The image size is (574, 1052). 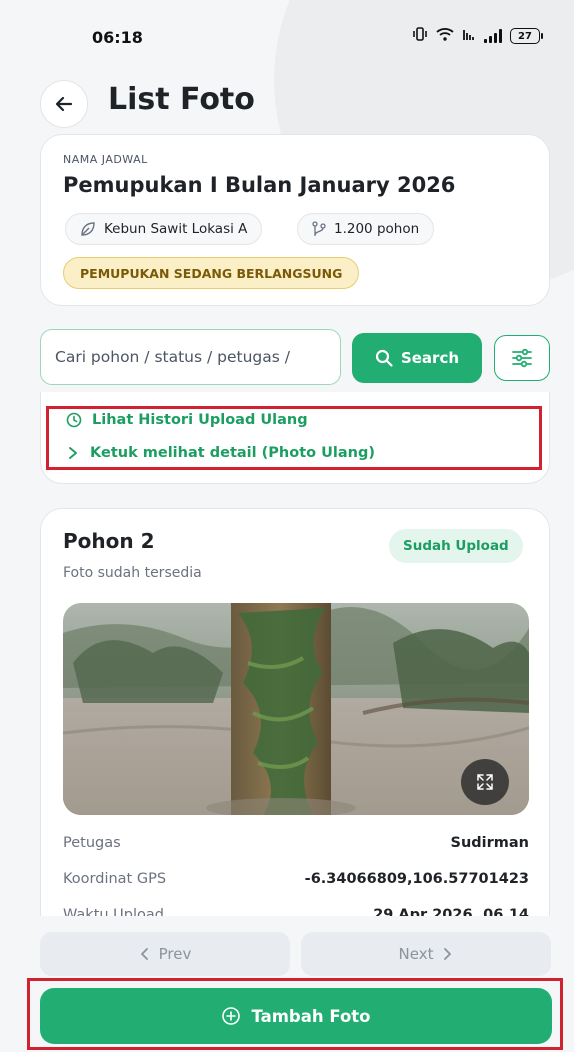 What do you see at coordinates (493, 36) in the screenshot?
I see `signal-bars-icon` at bounding box center [493, 36].